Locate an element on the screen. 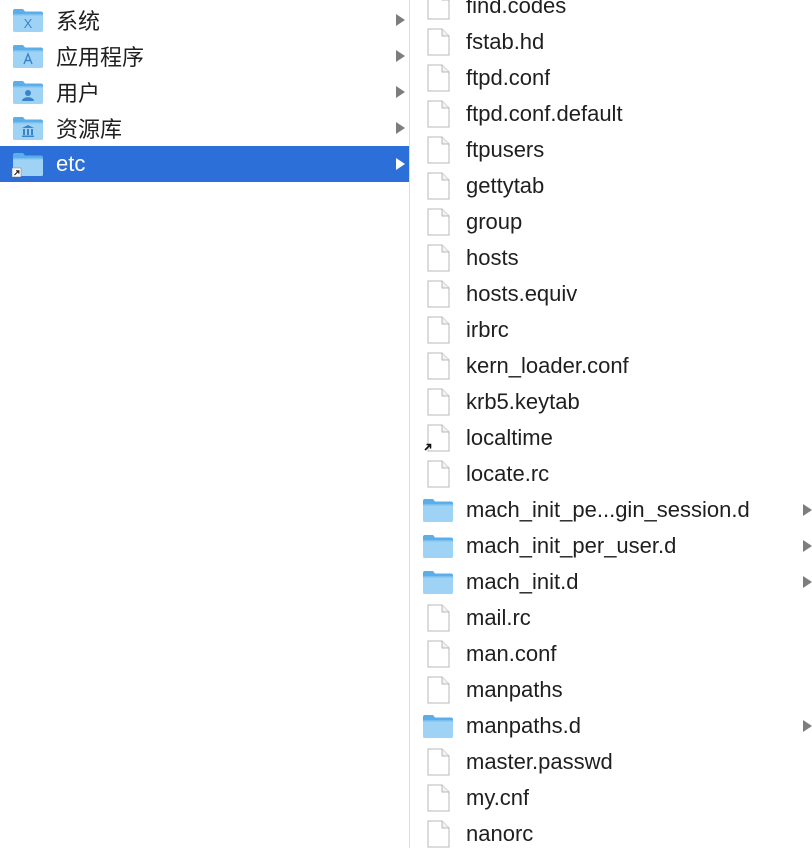  file-item-label: mach_init_pe...gin_session.d is located at coordinates (608, 509).